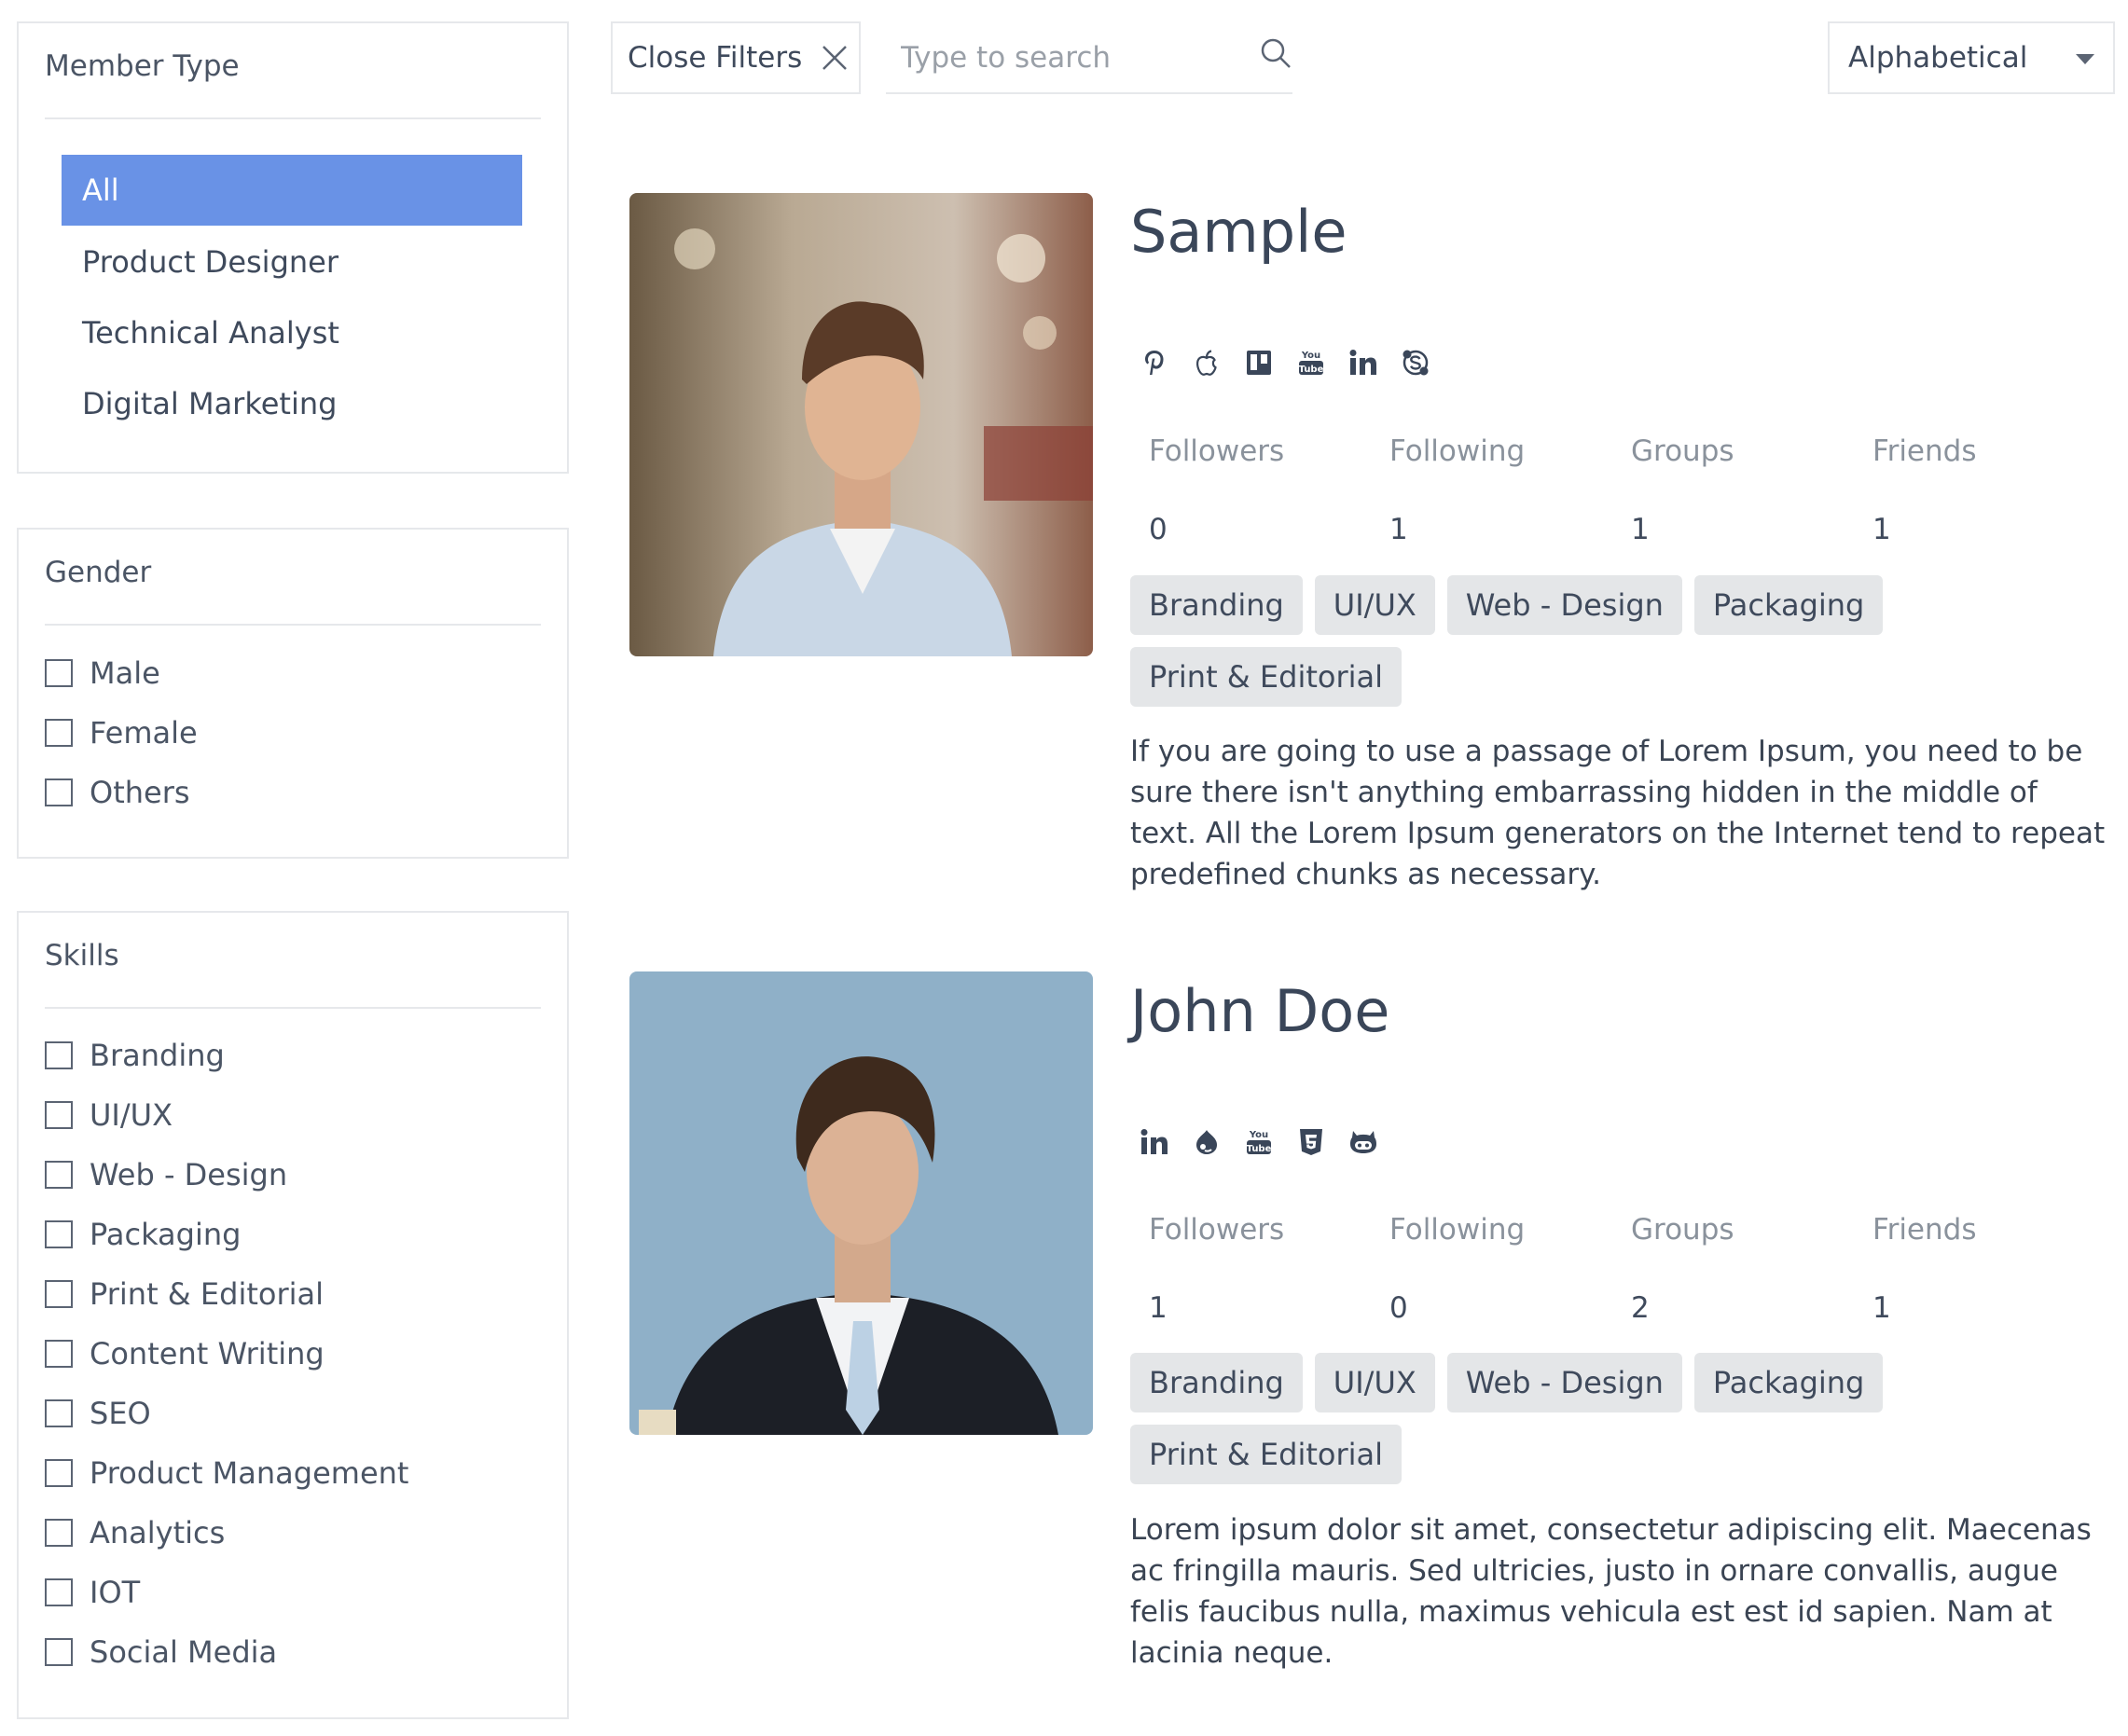  I want to click on skill-branding-row: Branding, so click(135, 1055).